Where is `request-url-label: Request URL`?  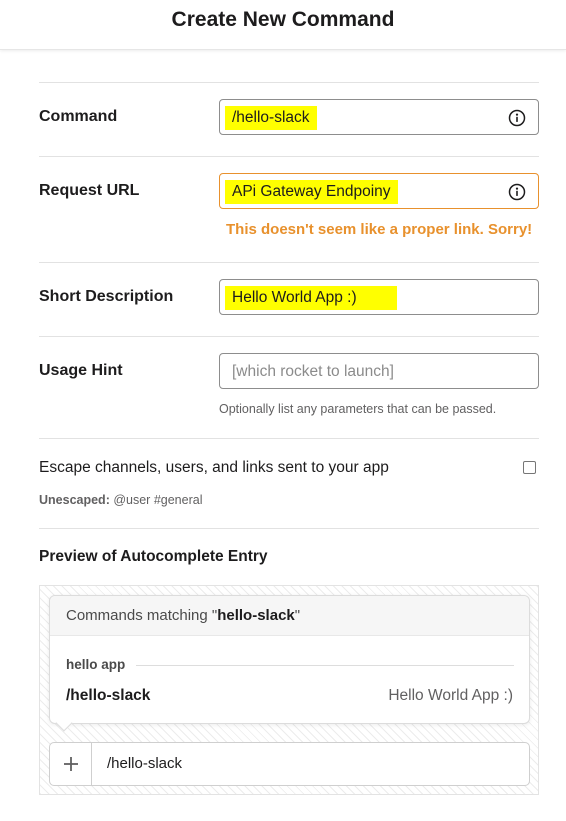
request-url-label: Request URL is located at coordinates (89, 190).